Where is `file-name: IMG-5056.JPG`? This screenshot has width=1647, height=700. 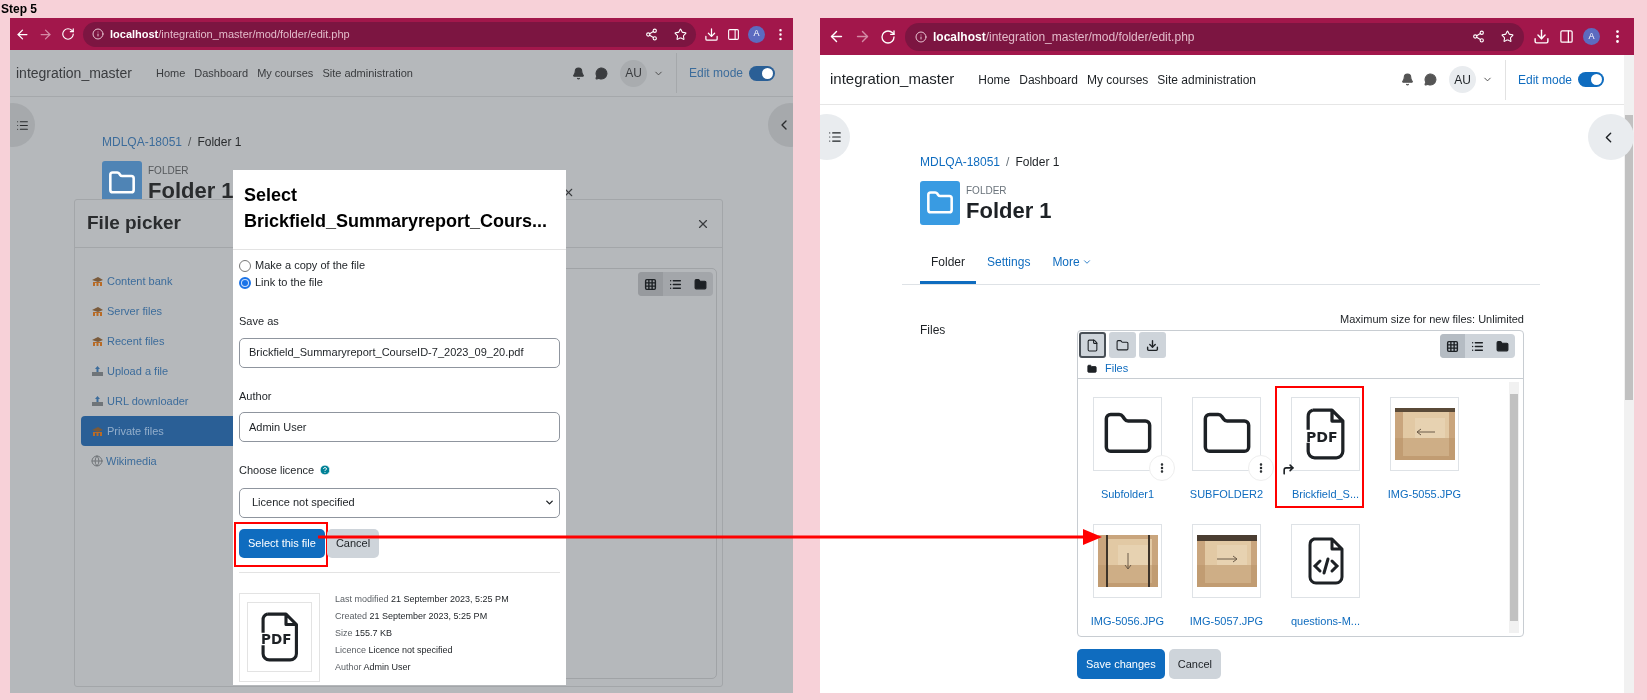 file-name: IMG-5056.JPG is located at coordinates (1127, 621).